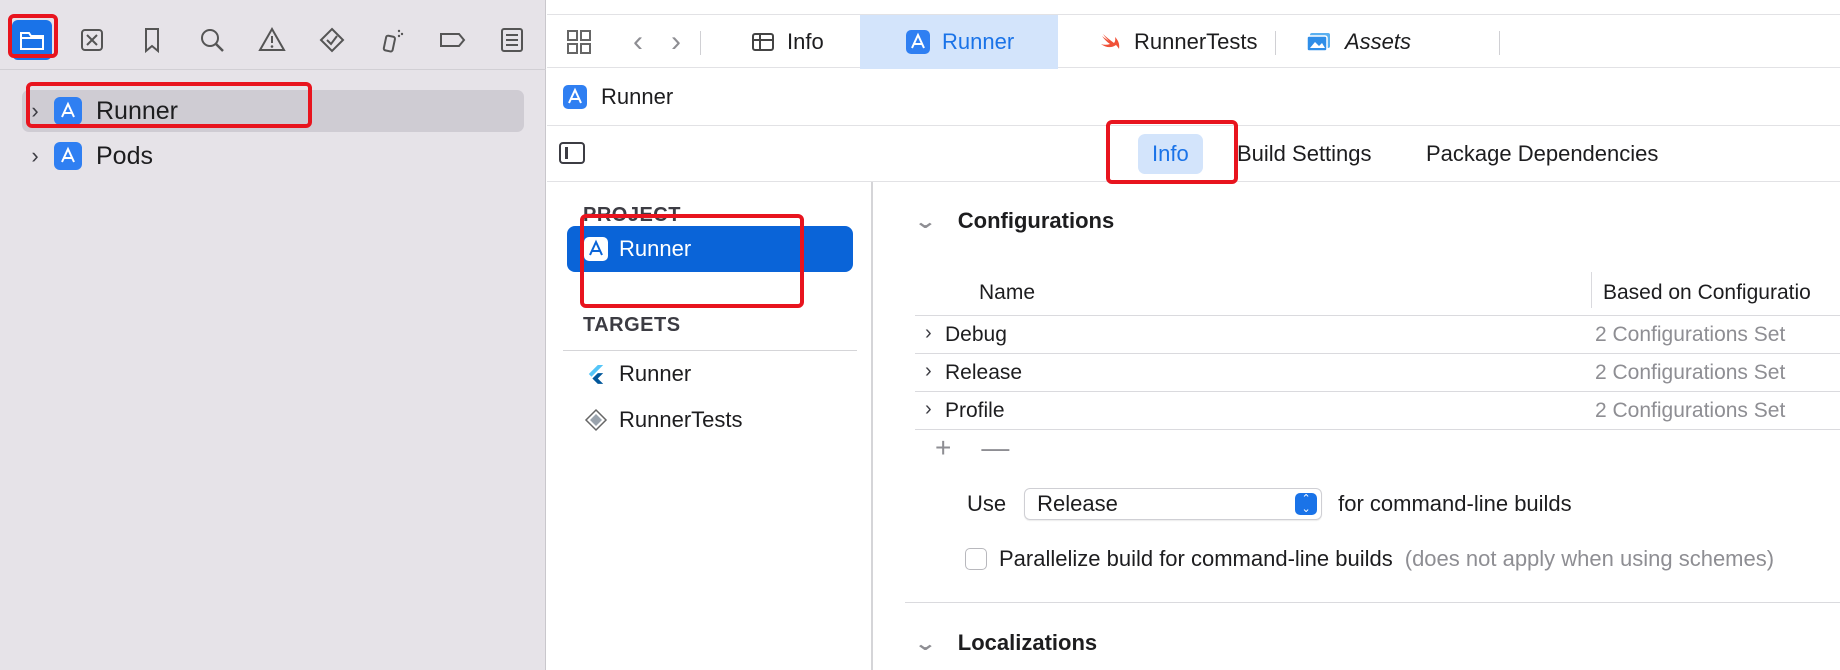  What do you see at coordinates (995, 448) in the screenshot?
I see `remove-configuration-button: —` at bounding box center [995, 448].